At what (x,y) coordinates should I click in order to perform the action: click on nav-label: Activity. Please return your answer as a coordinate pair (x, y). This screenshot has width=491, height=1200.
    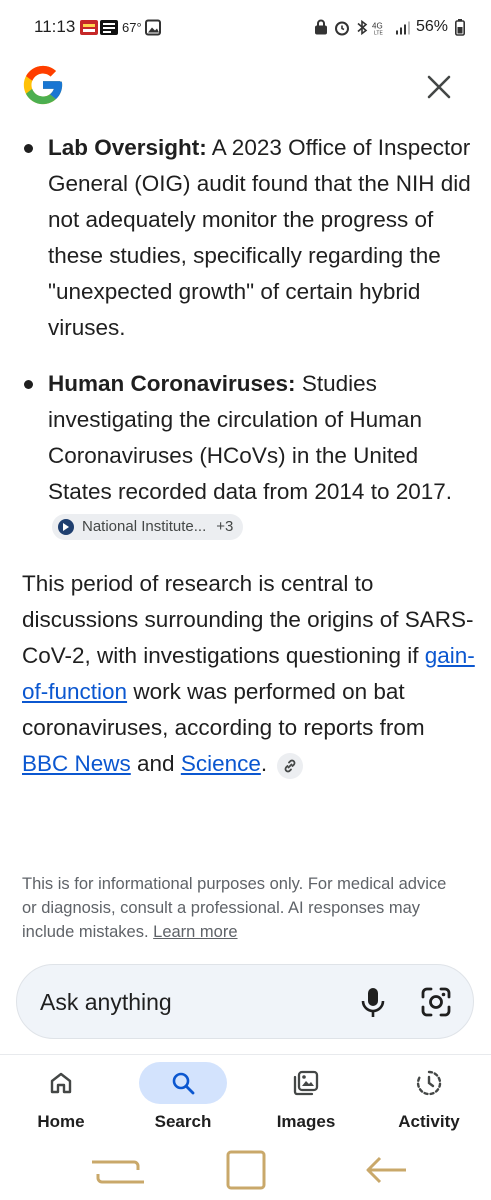
    Looking at the image, I should click on (429, 1121).